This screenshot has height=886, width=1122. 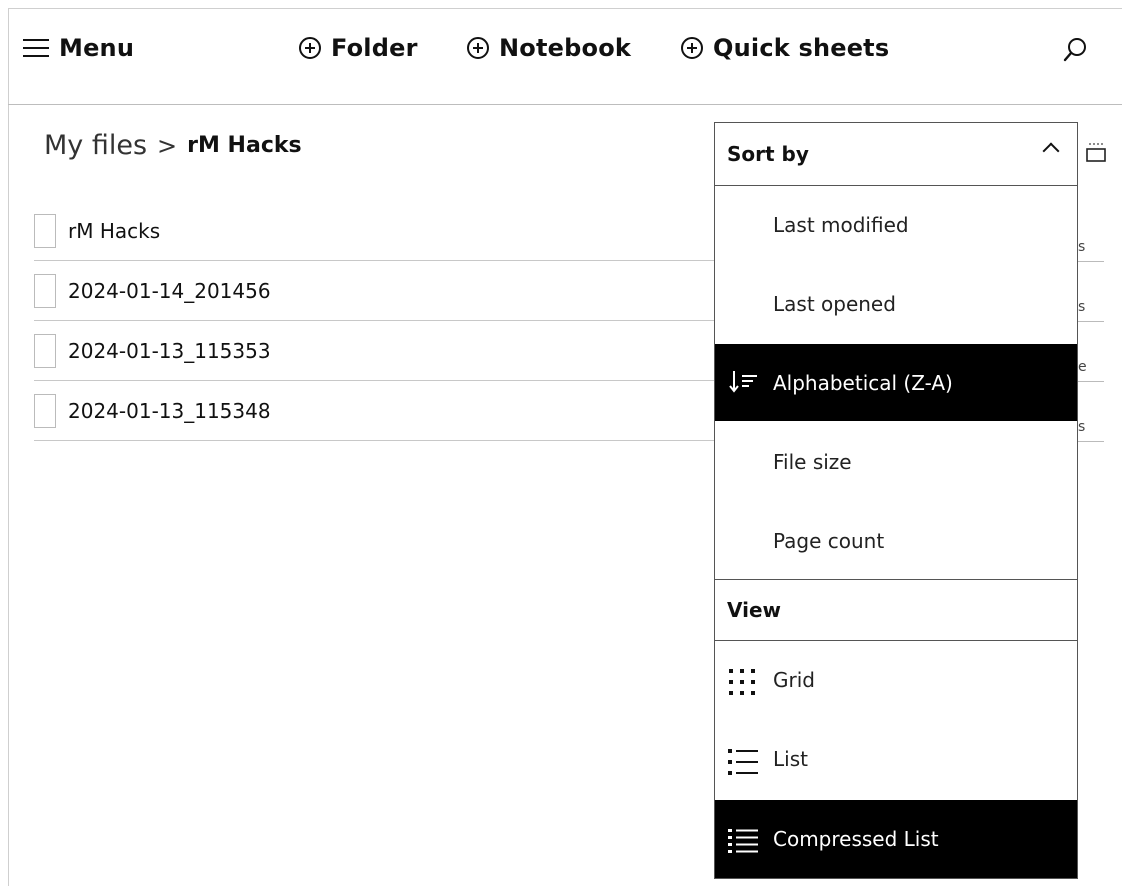 What do you see at coordinates (244, 145) in the screenshot?
I see `breadcrumb-current: rM Hacks` at bounding box center [244, 145].